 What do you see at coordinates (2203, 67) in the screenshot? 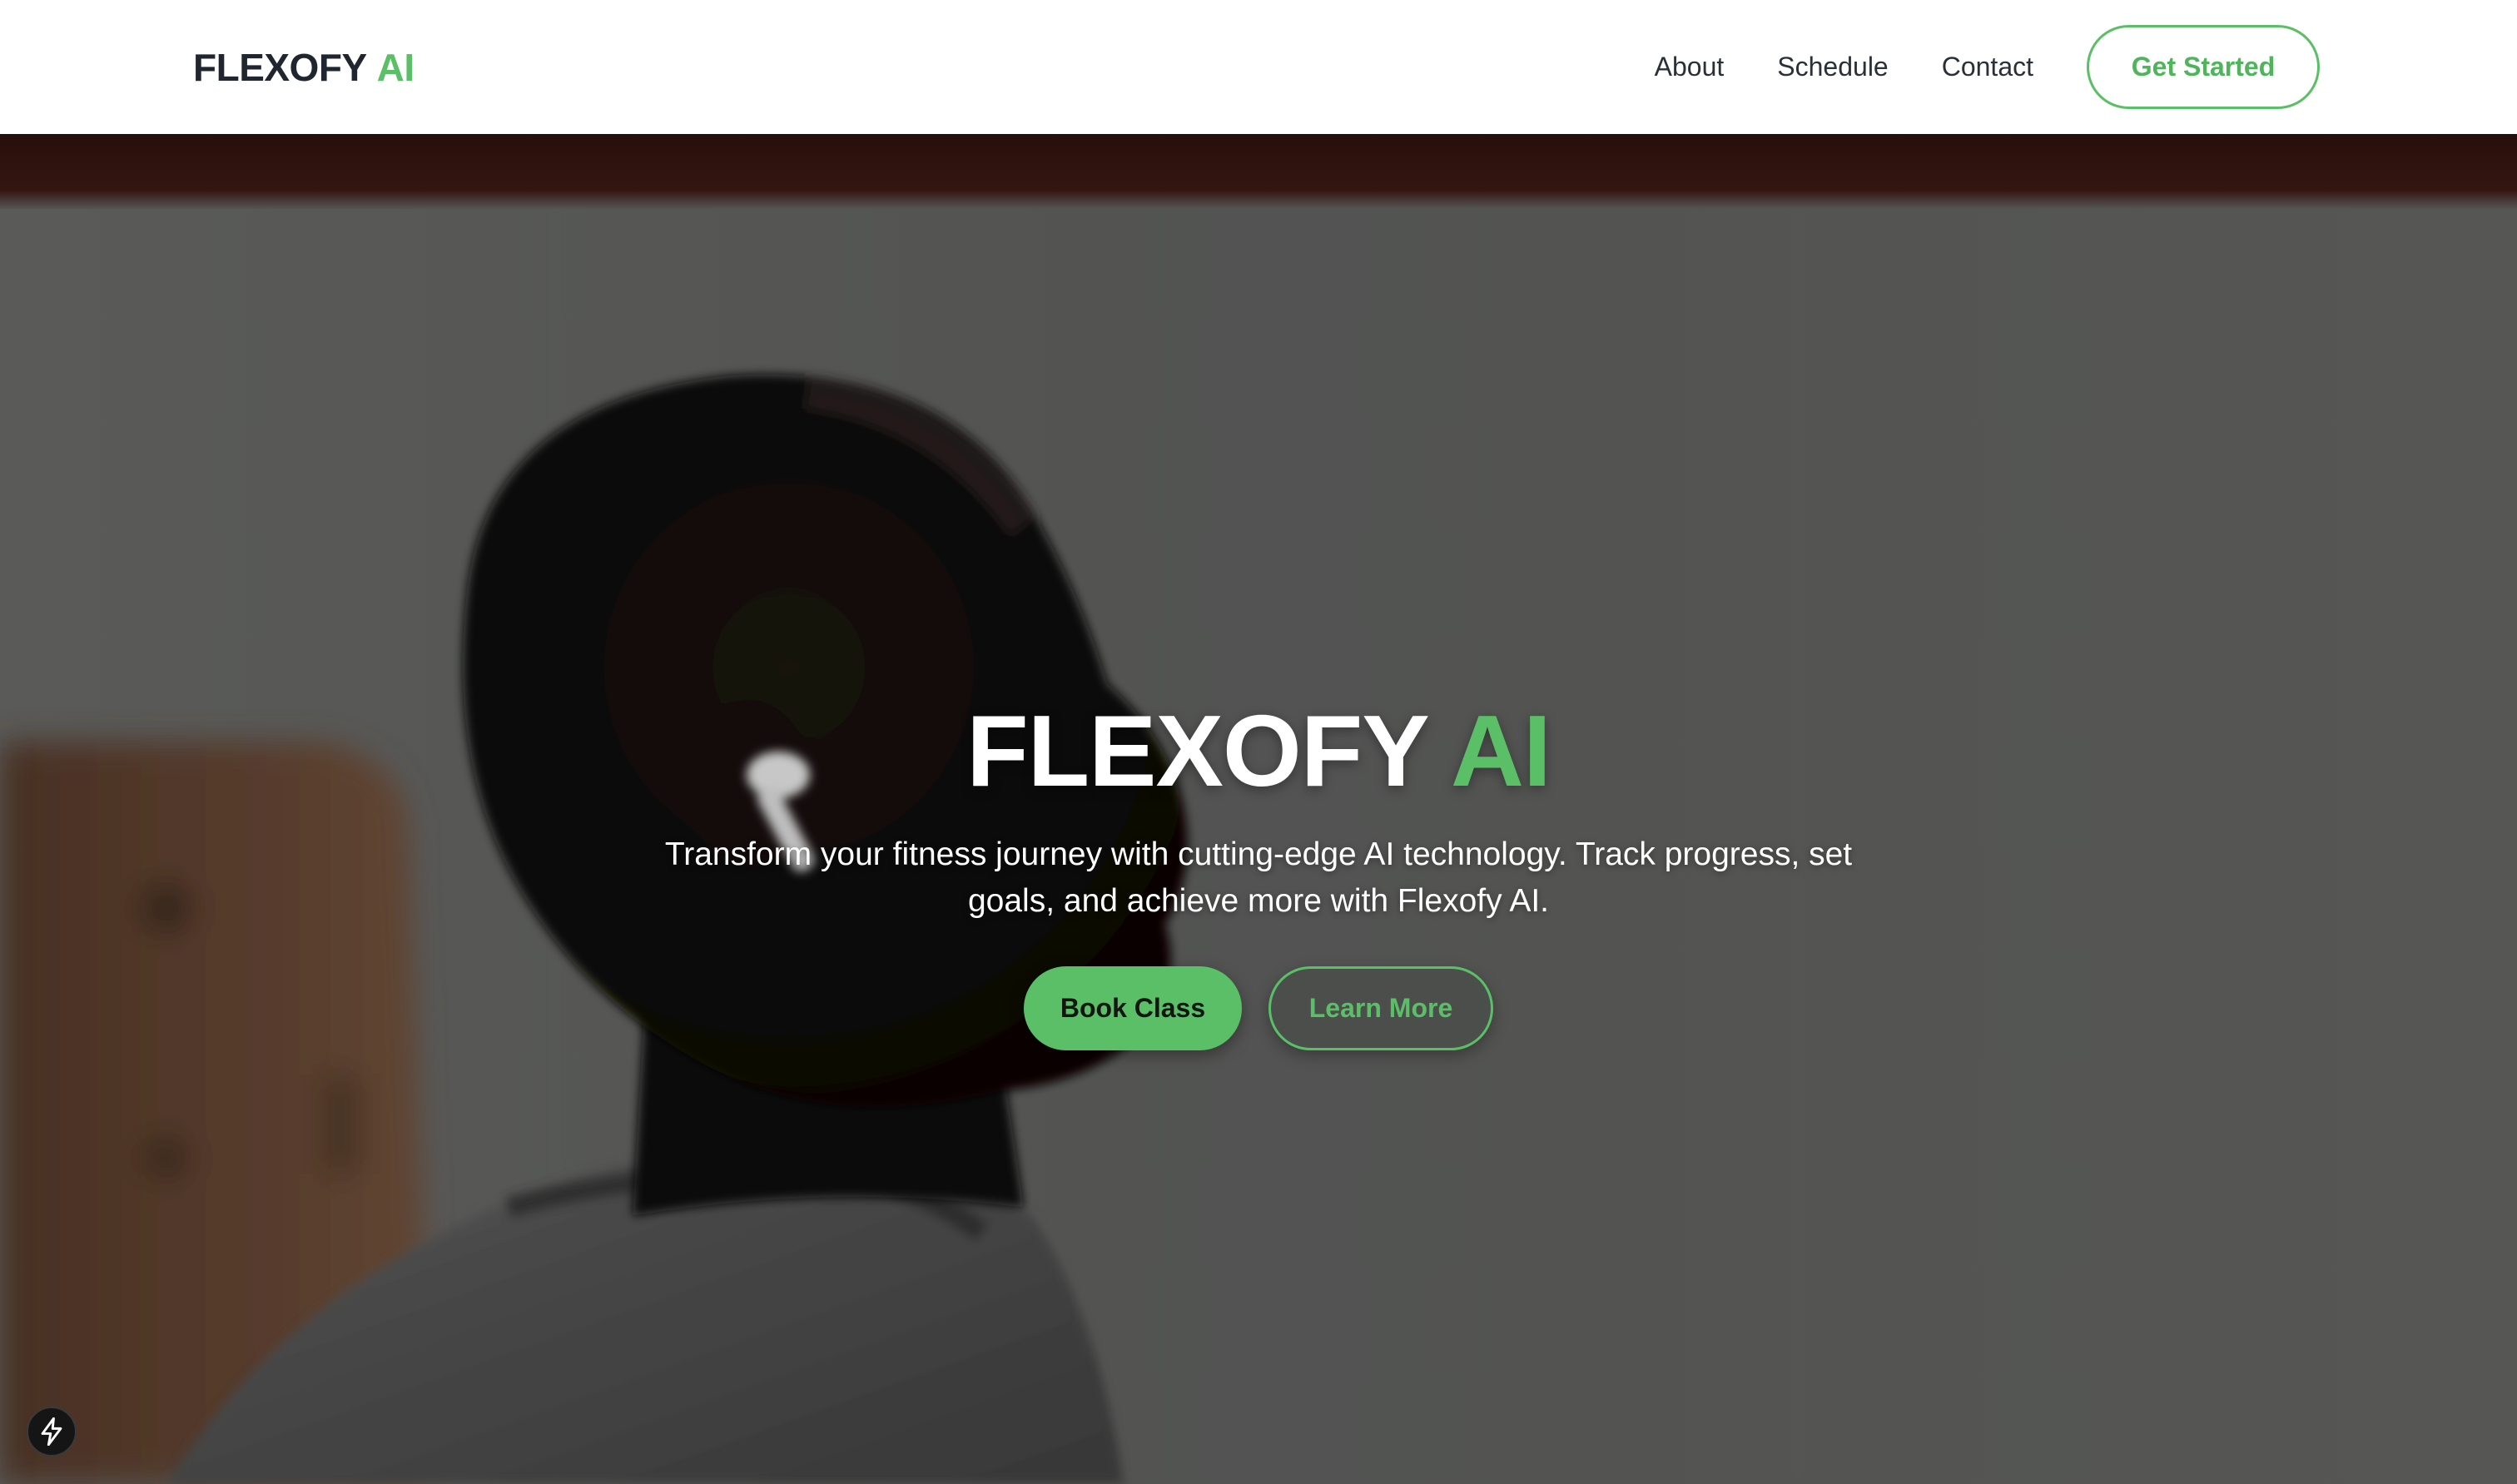
I see `get-started-button: Get Started` at bounding box center [2203, 67].